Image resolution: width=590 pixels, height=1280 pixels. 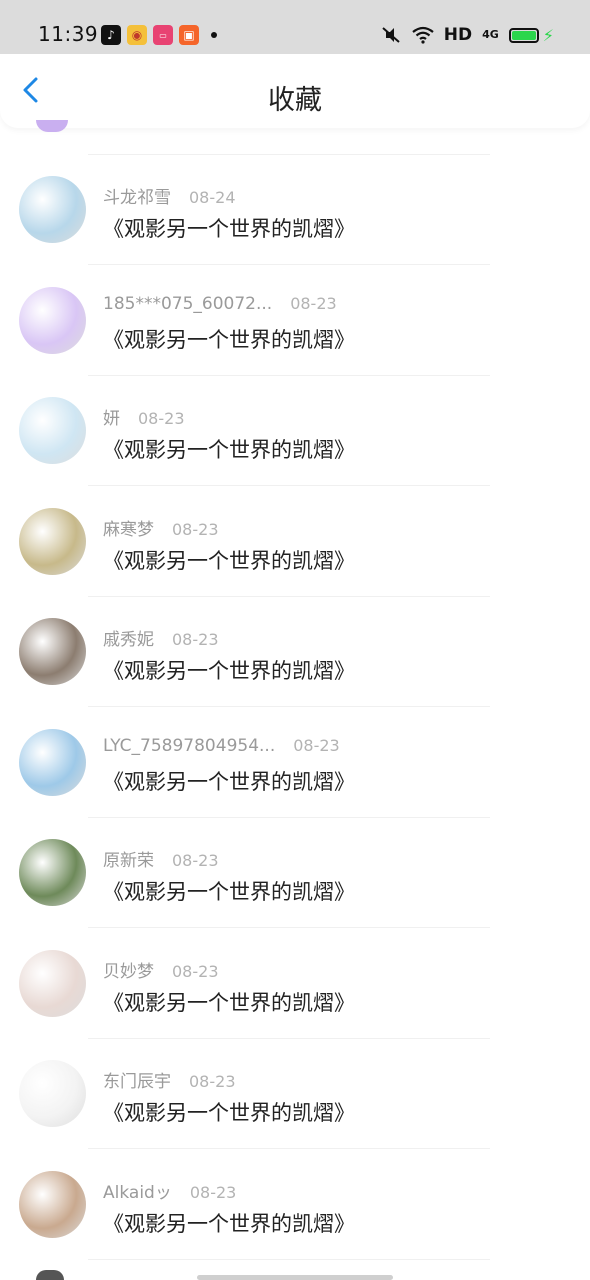 What do you see at coordinates (161, 637) in the screenshot?
I see `name-line: 戚秀妮 08-23` at bounding box center [161, 637].